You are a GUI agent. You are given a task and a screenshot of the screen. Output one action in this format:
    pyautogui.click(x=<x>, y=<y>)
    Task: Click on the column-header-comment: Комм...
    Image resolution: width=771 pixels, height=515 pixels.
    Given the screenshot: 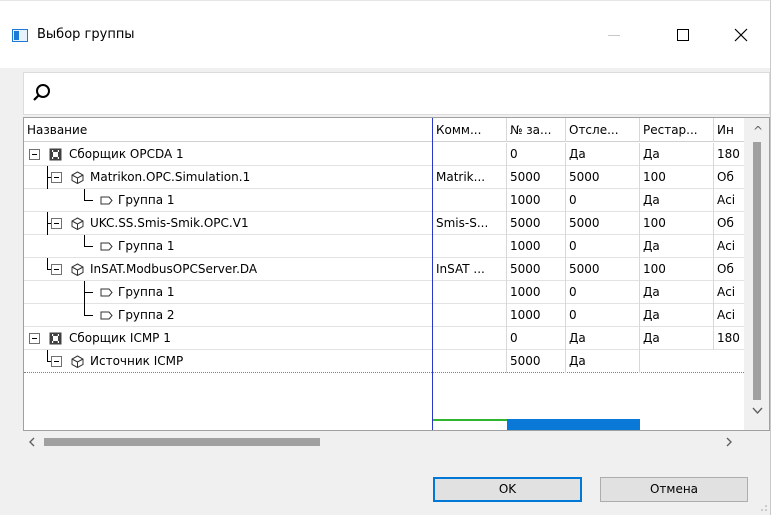 What is the action you would take?
    pyautogui.click(x=470, y=130)
    